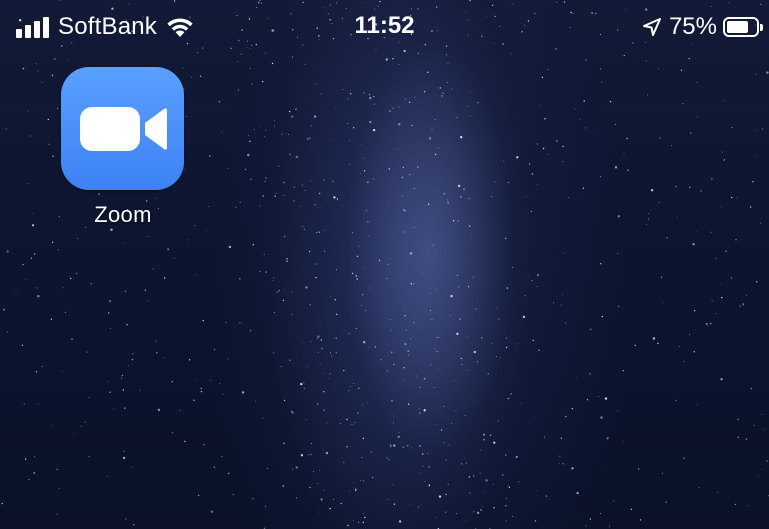  Describe the element at coordinates (692, 26) in the screenshot. I see `battery-percent: 75%` at that location.